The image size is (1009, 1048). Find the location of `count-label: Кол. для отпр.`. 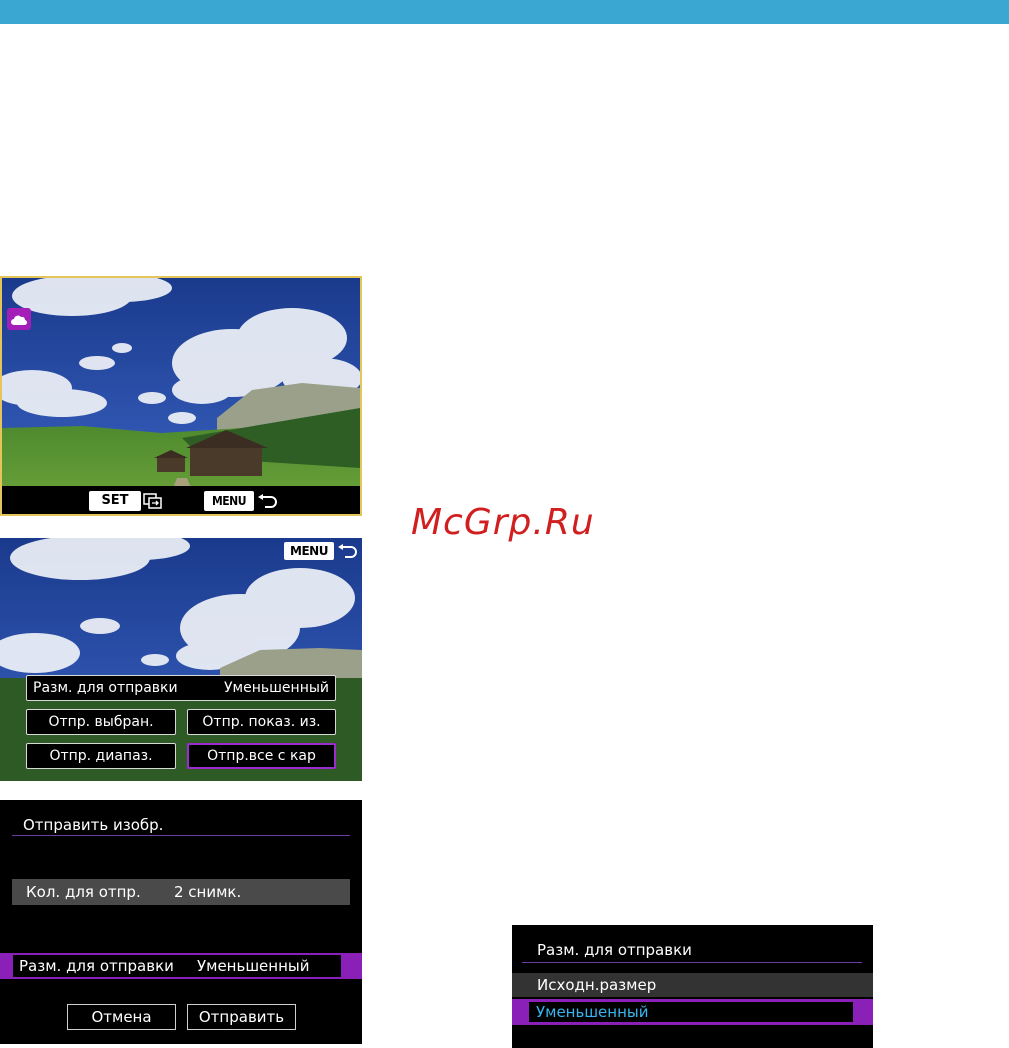

count-label: Кол. для отпр. is located at coordinates (83, 892).